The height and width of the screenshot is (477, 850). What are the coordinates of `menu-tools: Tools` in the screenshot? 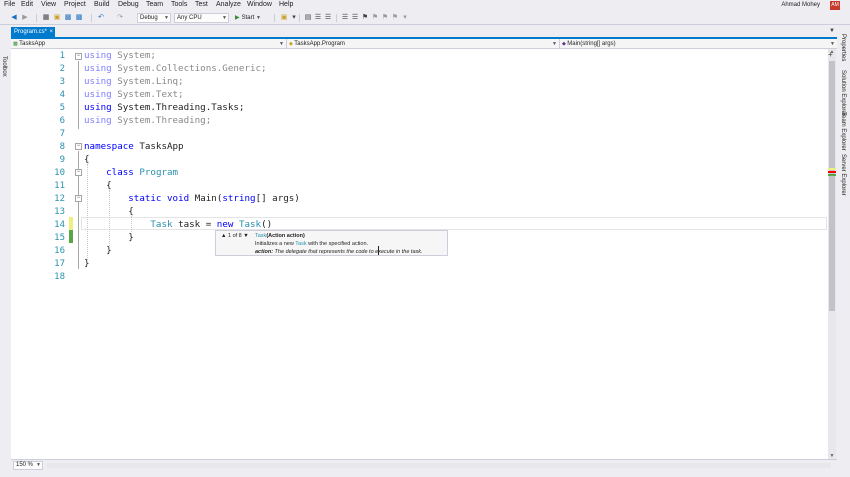 It's located at (179, 4).